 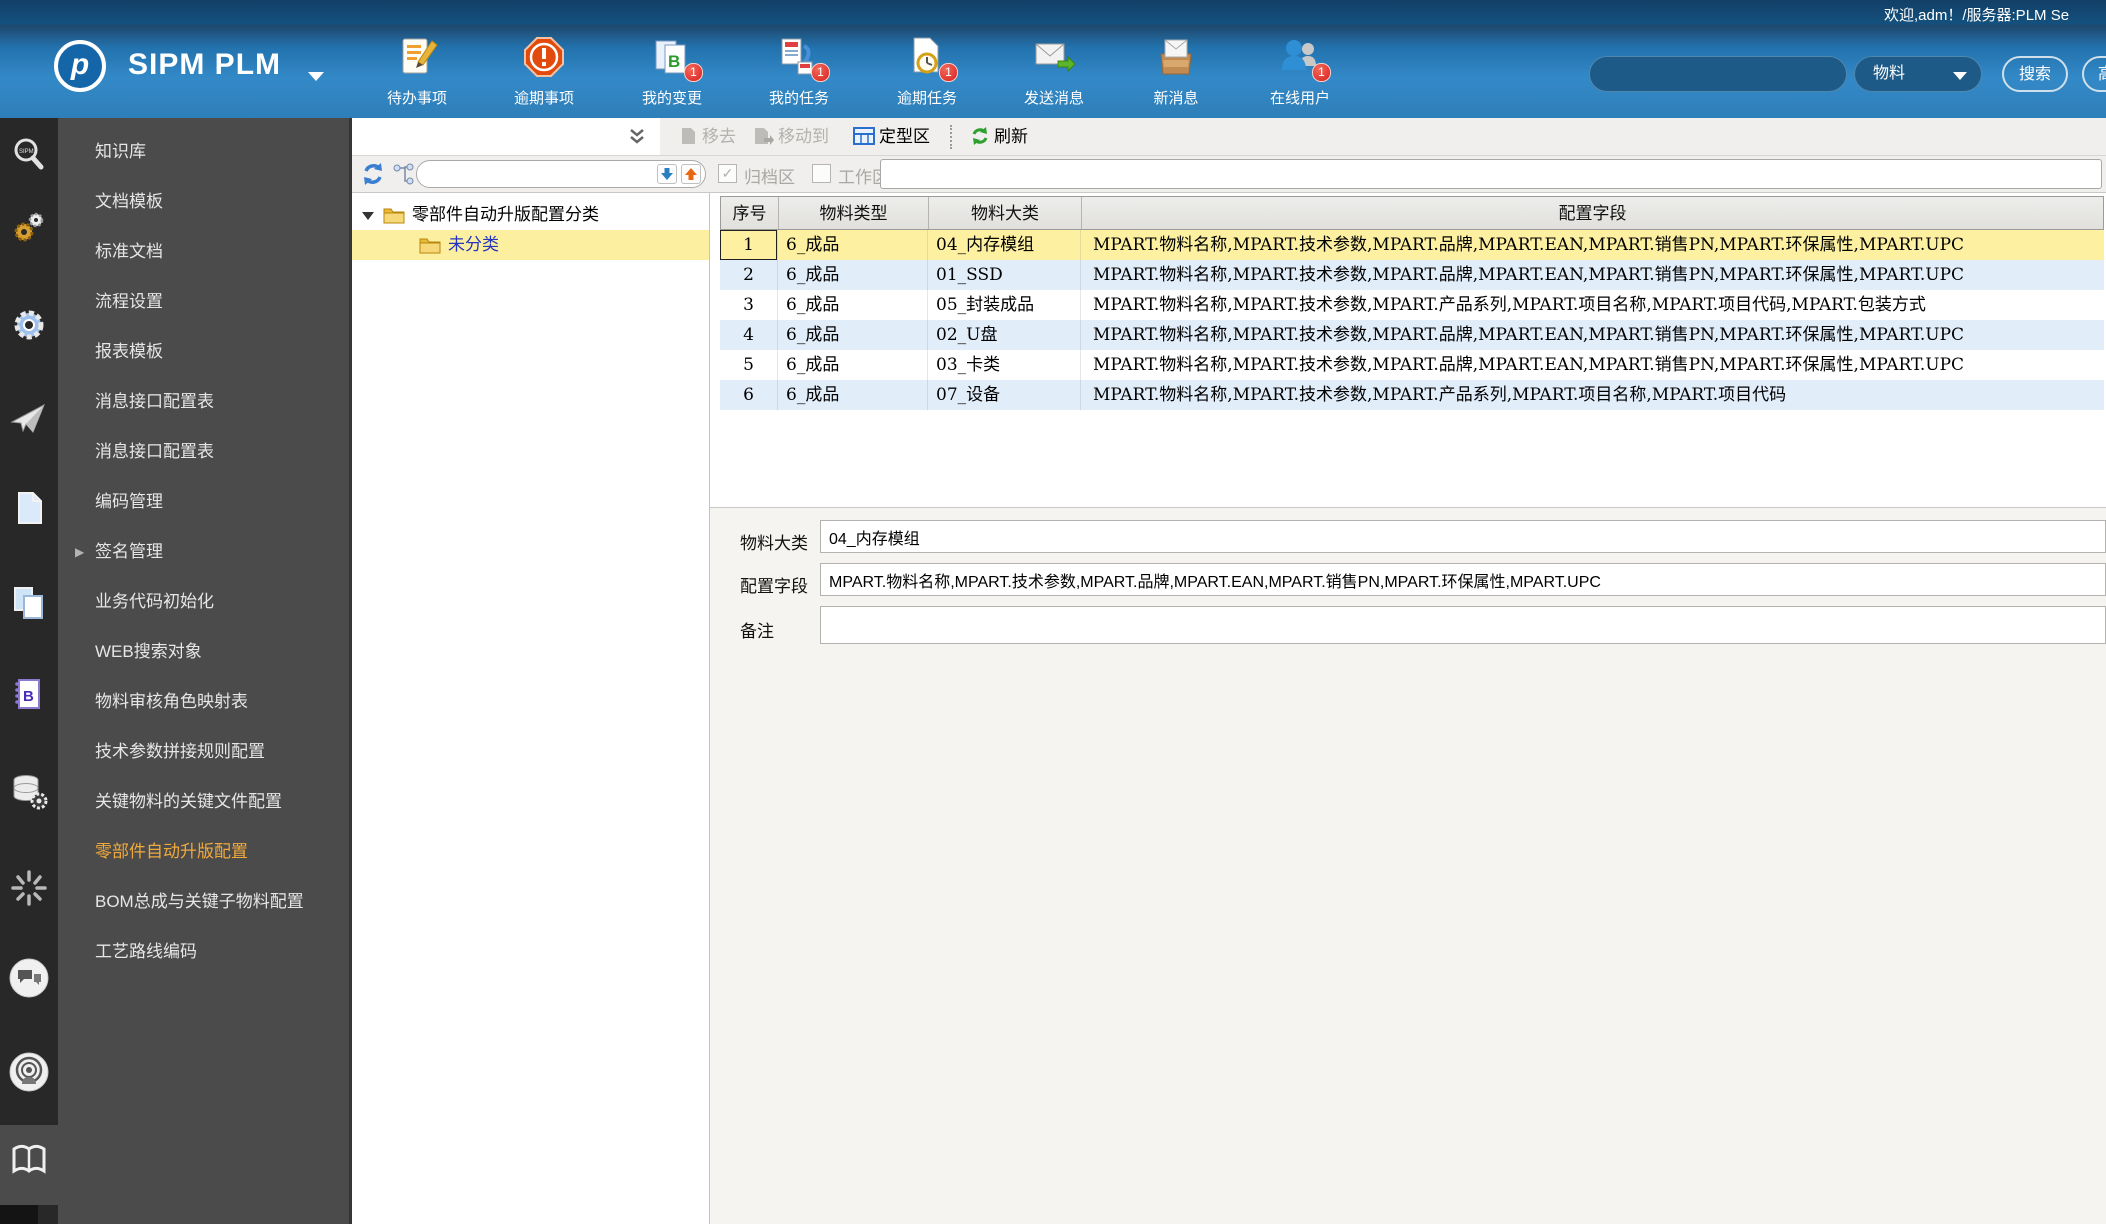 I want to click on search-up-button, so click(x=691, y=174).